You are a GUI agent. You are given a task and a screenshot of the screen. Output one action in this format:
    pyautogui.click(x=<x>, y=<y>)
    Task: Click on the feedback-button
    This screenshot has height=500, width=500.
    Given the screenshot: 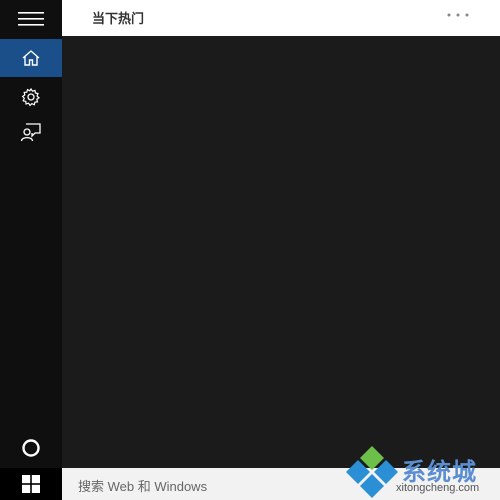 What is the action you would take?
    pyautogui.click(x=31, y=132)
    